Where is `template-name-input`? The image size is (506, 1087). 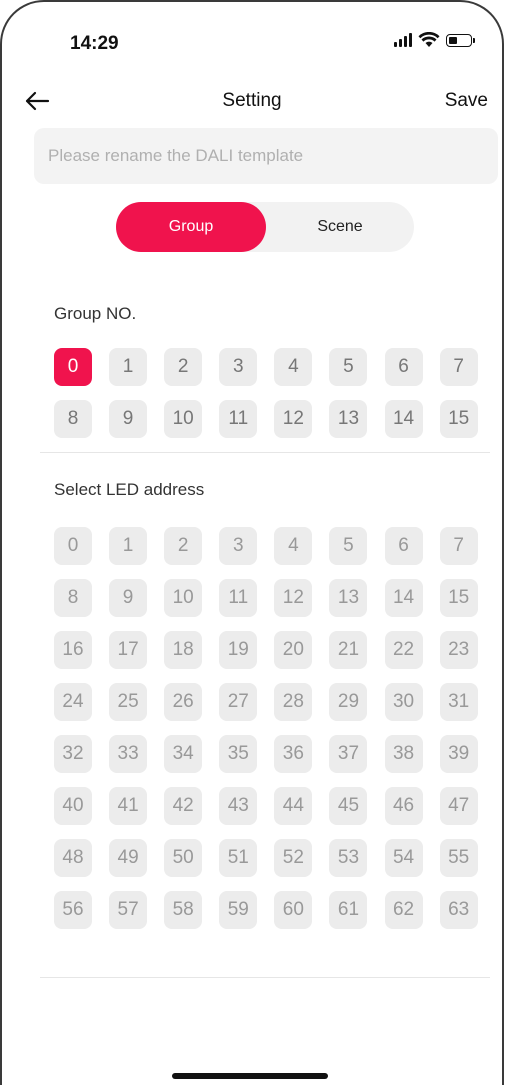 template-name-input is located at coordinates (266, 156).